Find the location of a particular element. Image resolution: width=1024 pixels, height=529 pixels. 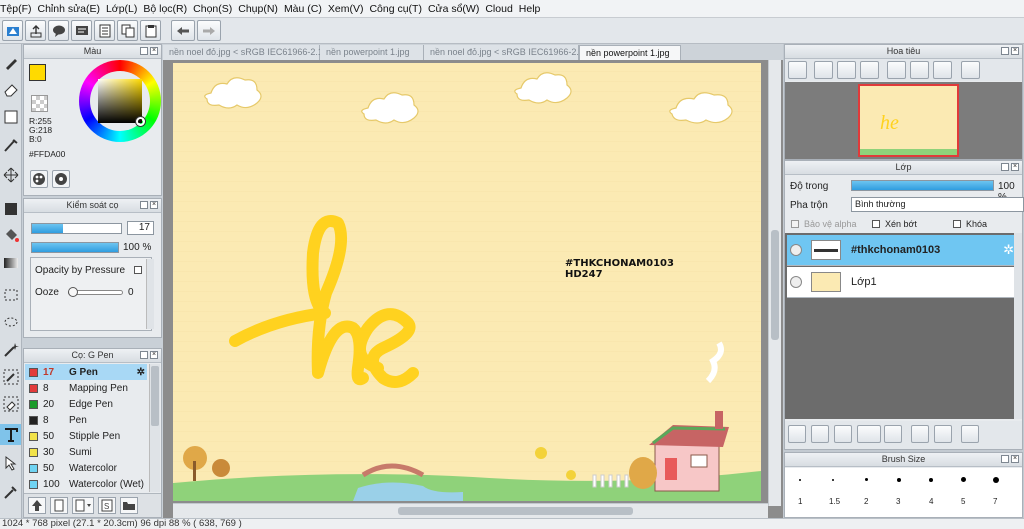

canvas-text-2: HD247 is located at coordinates (584, 275).